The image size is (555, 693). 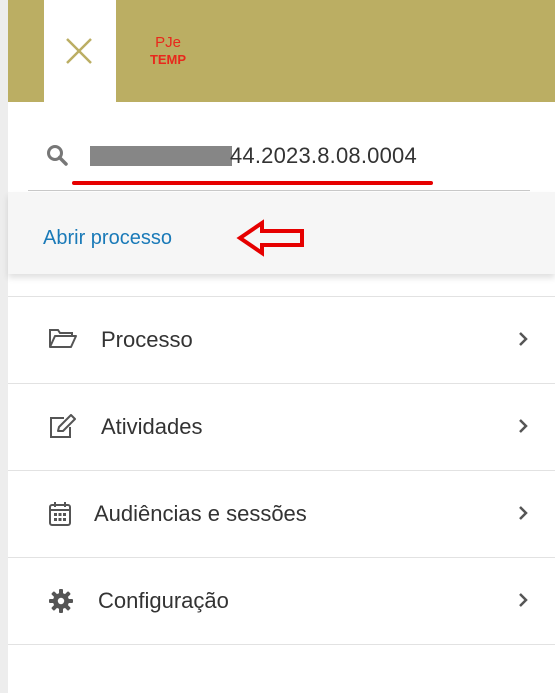 I want to click on open-process-panel: Abrir processo, so click(x=281, y=233).